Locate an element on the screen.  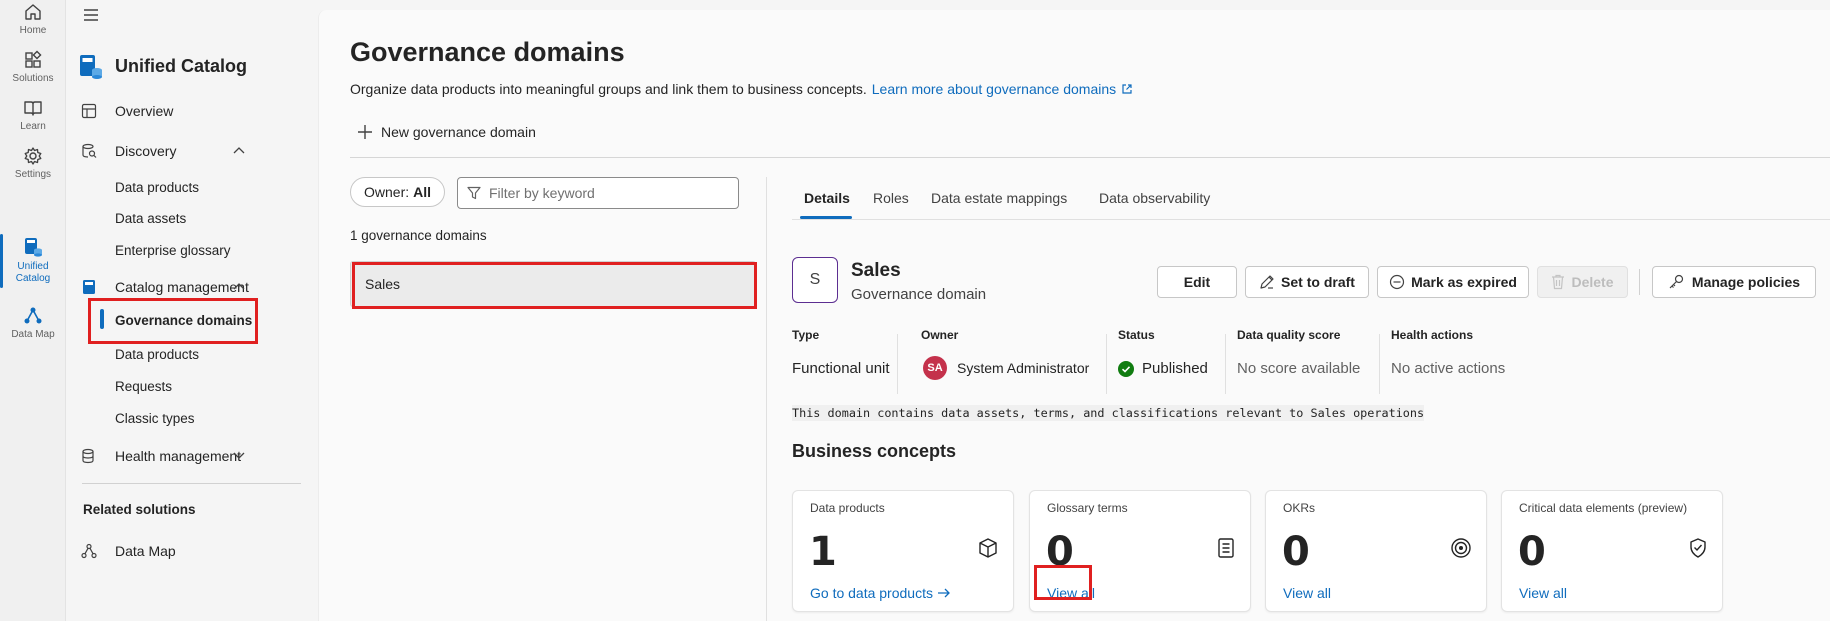
edit-button-label: Edit is located at coordinates (1197, 282).